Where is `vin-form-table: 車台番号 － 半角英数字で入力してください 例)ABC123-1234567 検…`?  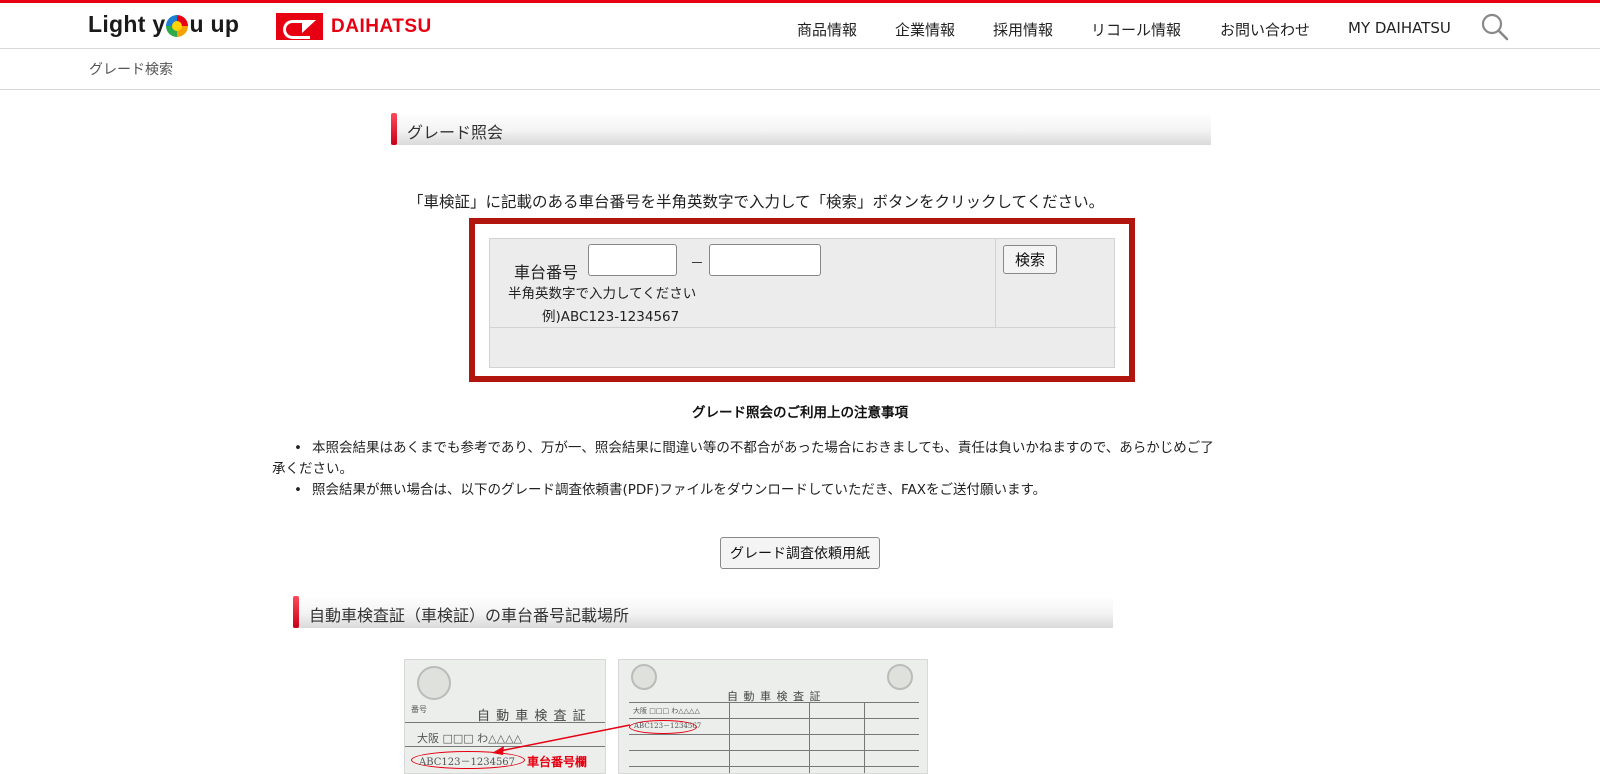 vin-form-table: 車台番号 － 半角英数字で入力してください 例)ABC123-1234567 検… is located at coordinates (802, 303).